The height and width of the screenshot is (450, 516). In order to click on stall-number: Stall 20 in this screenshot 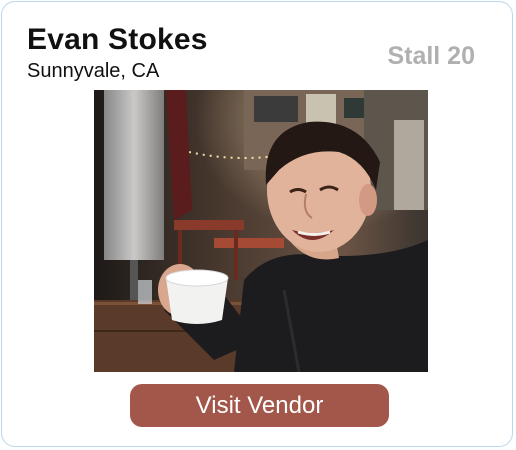, I will do `click(431, 56)`.